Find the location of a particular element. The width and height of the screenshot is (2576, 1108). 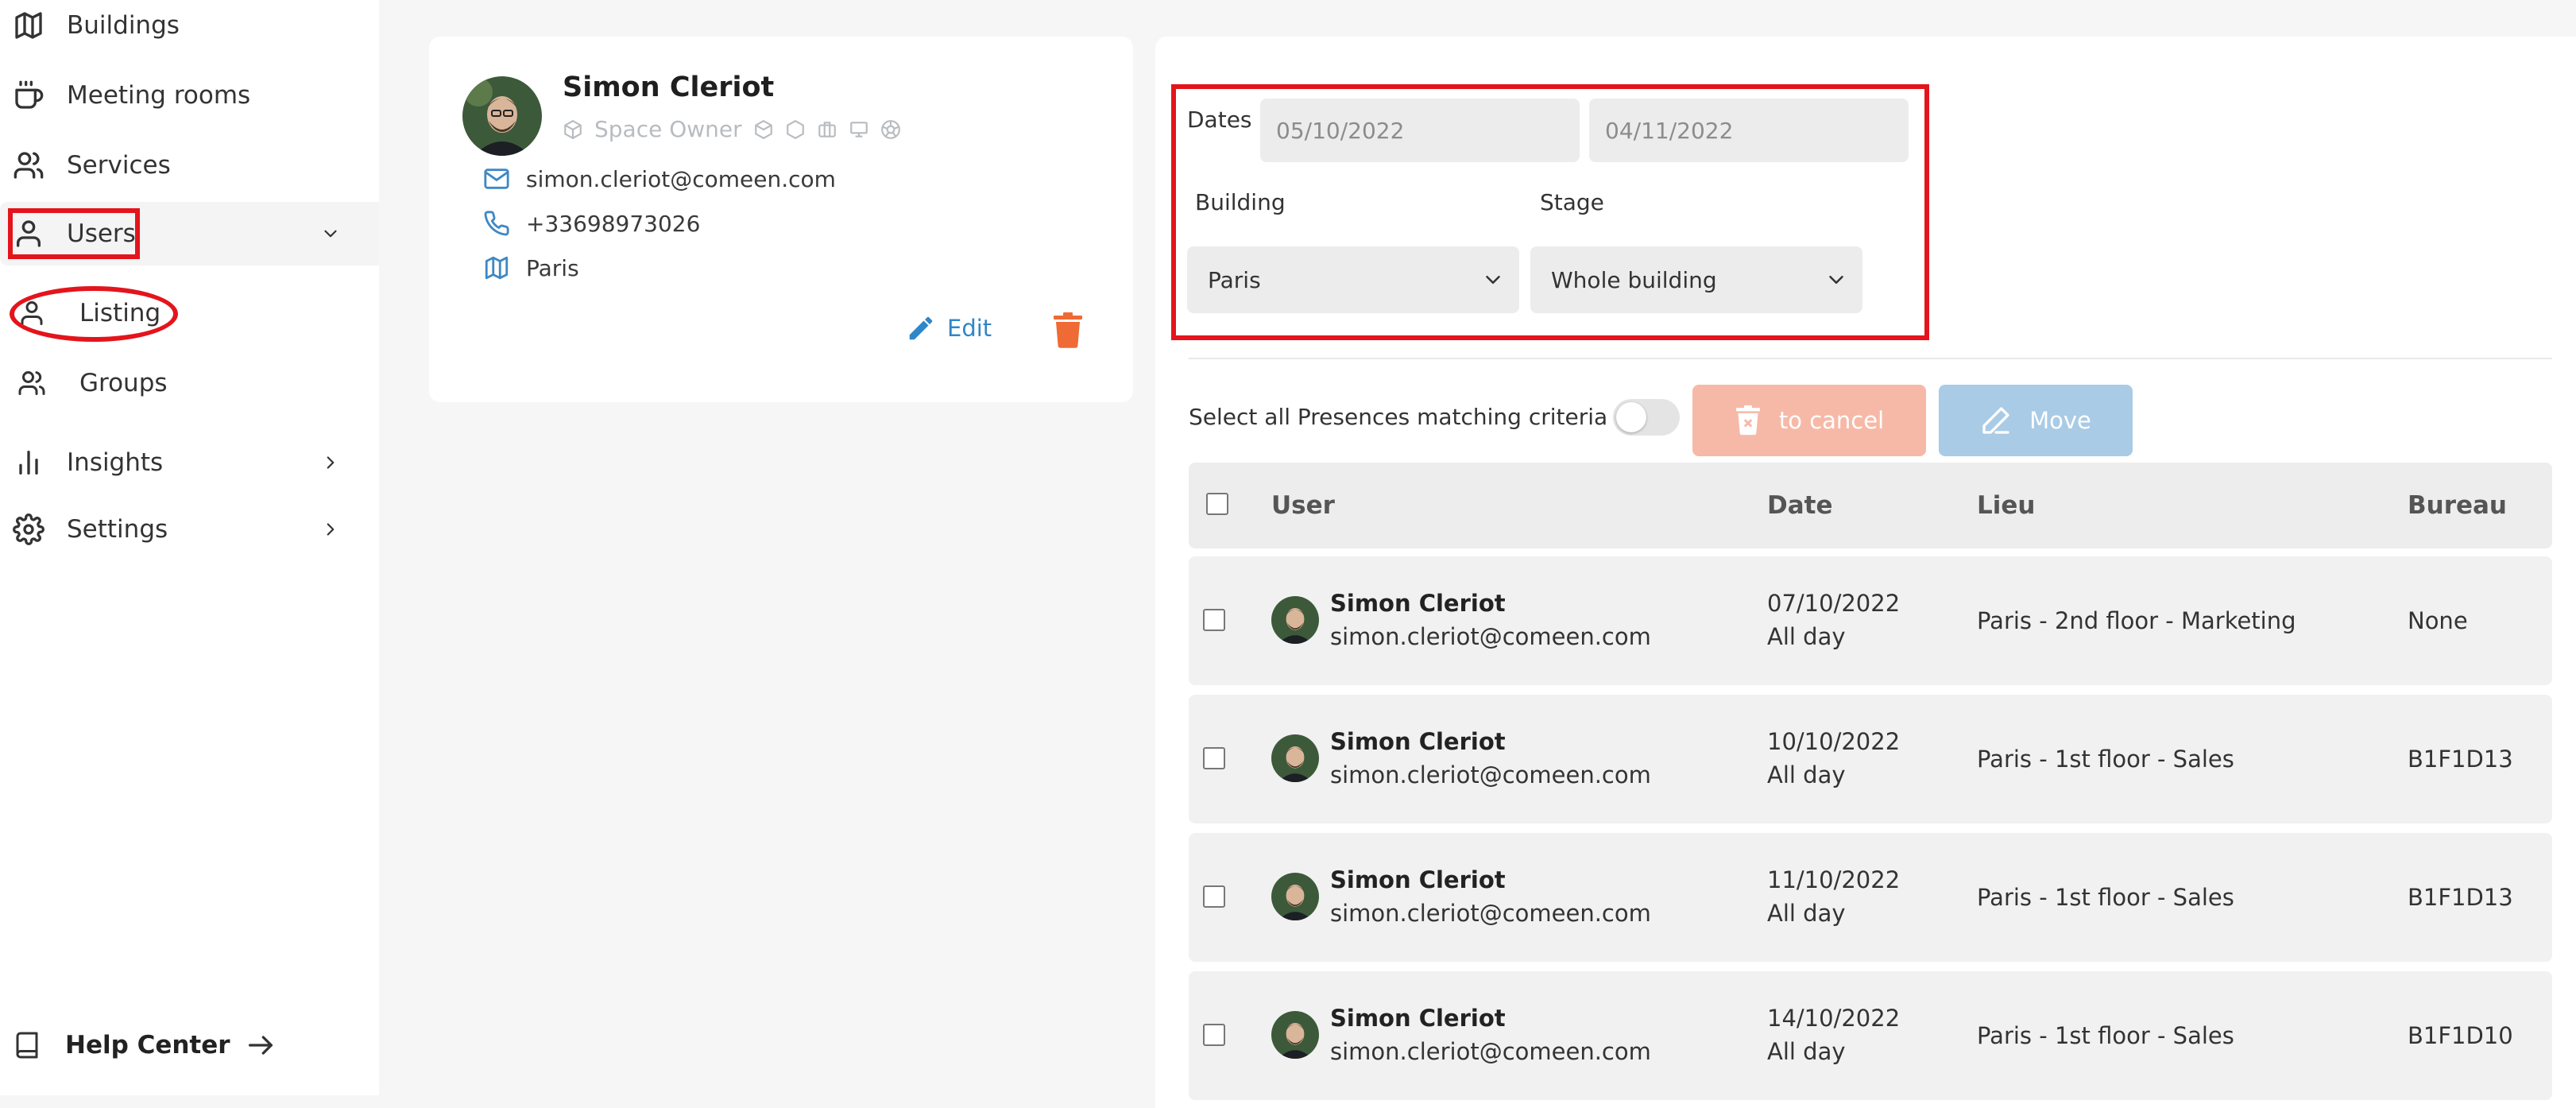

user-city: Paris is located at coordinates (552, 267).